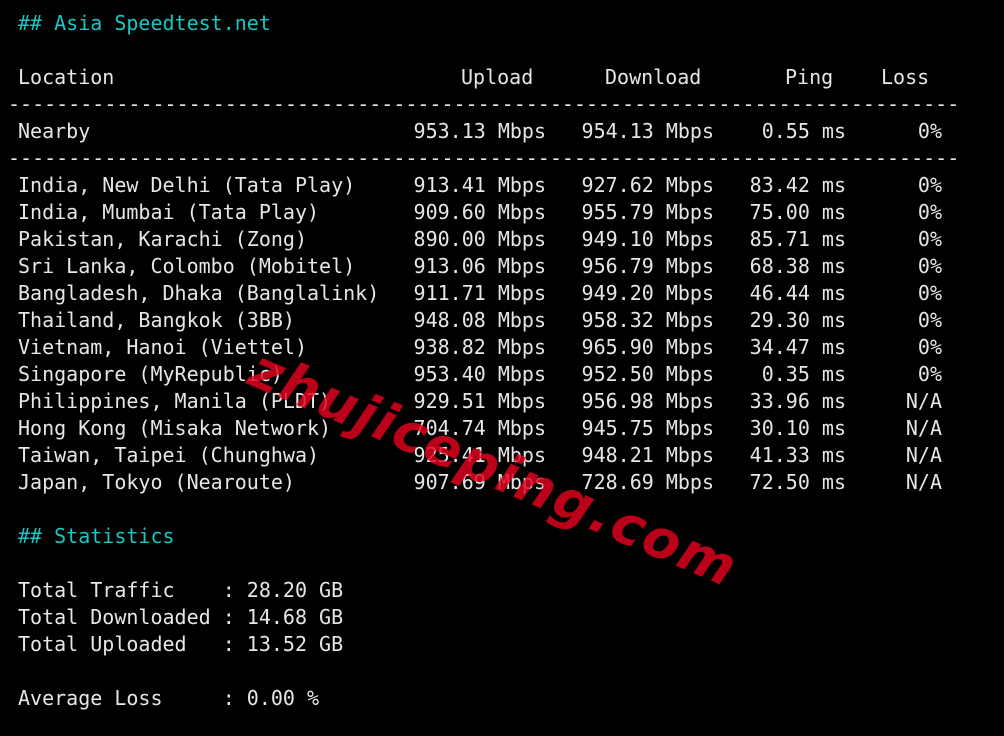 The image size is (1004, 736). I want to click on stat-total-uploaded: Total Uploaded : 13.52 GB, so click(181, 644).